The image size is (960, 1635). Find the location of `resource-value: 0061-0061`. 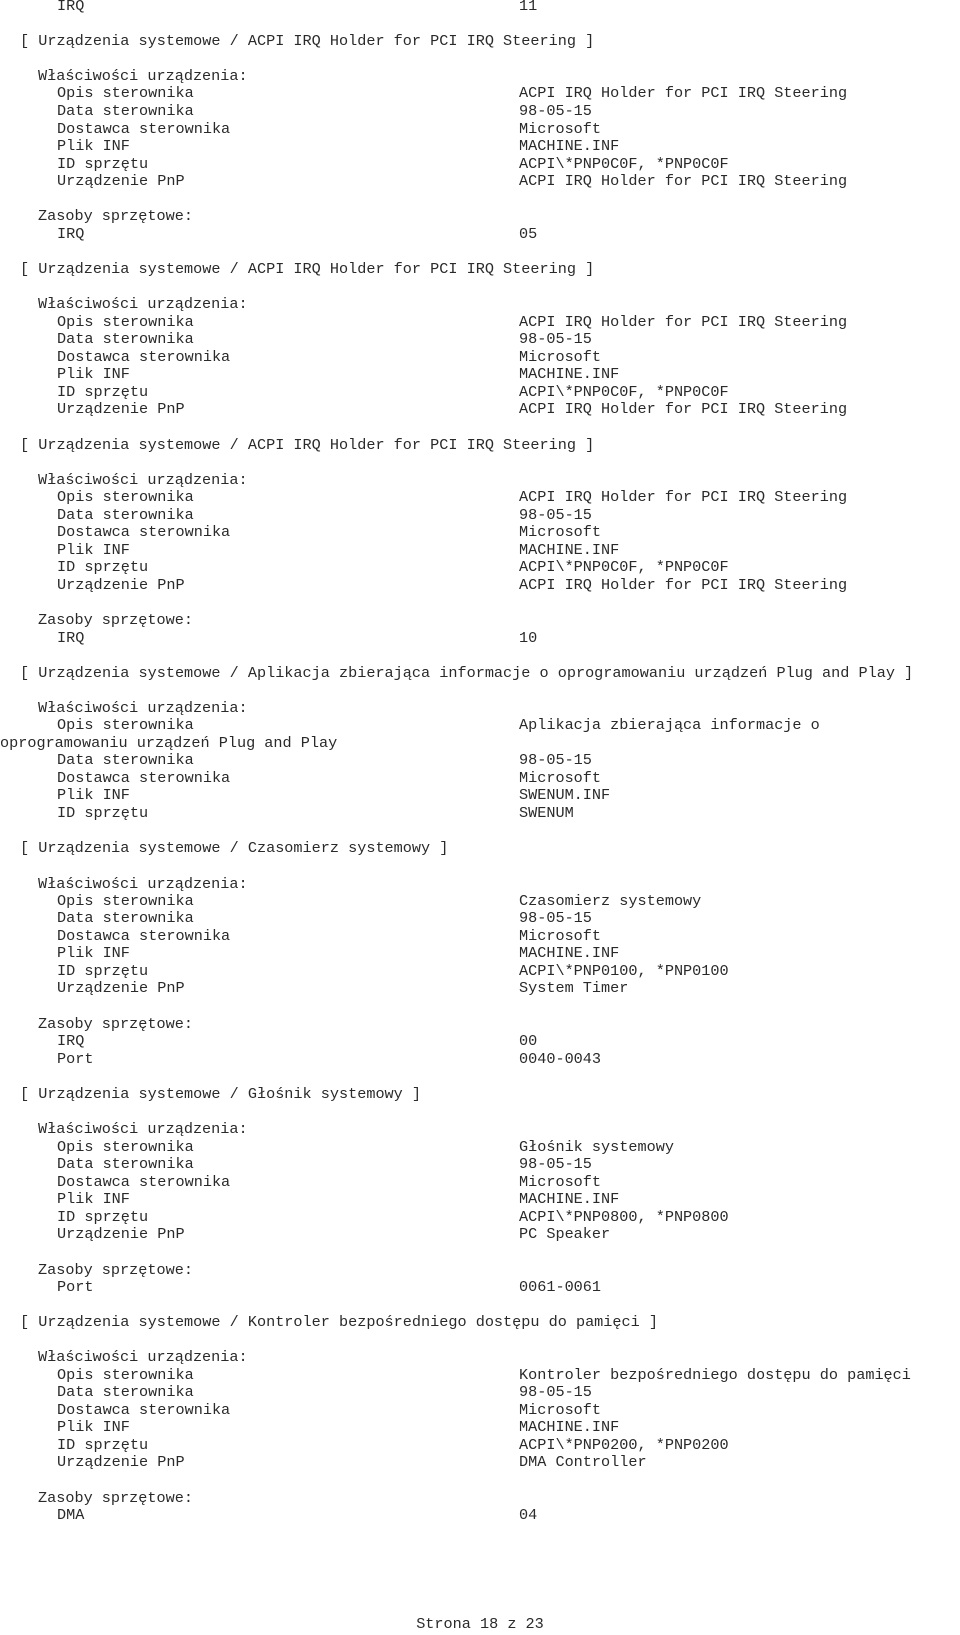

resource-value: 0061-0061 is located at coordinates (560, 1287).